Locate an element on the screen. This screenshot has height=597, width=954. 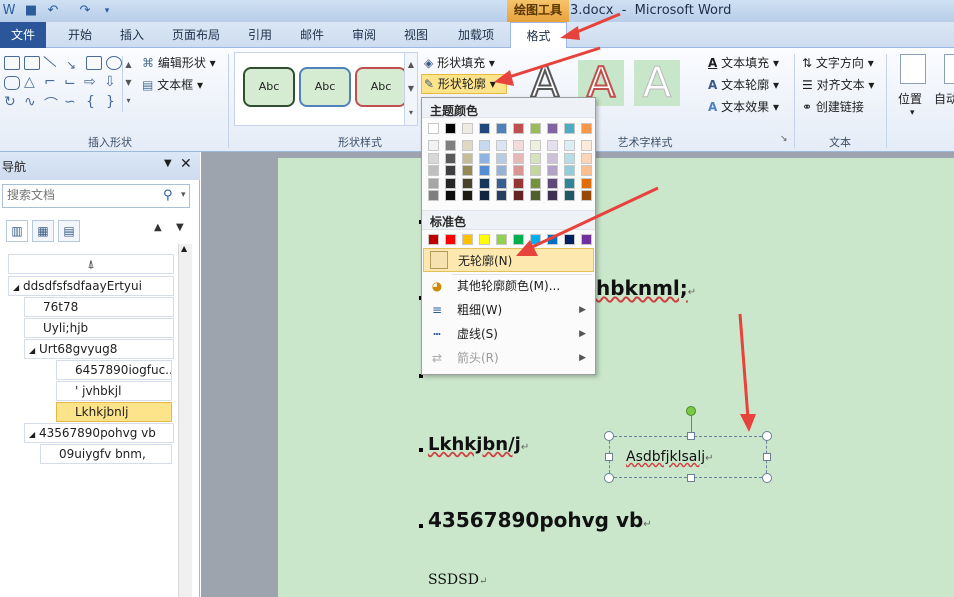
annotation-arrow-format-tab is located at coordinates (596, 24).